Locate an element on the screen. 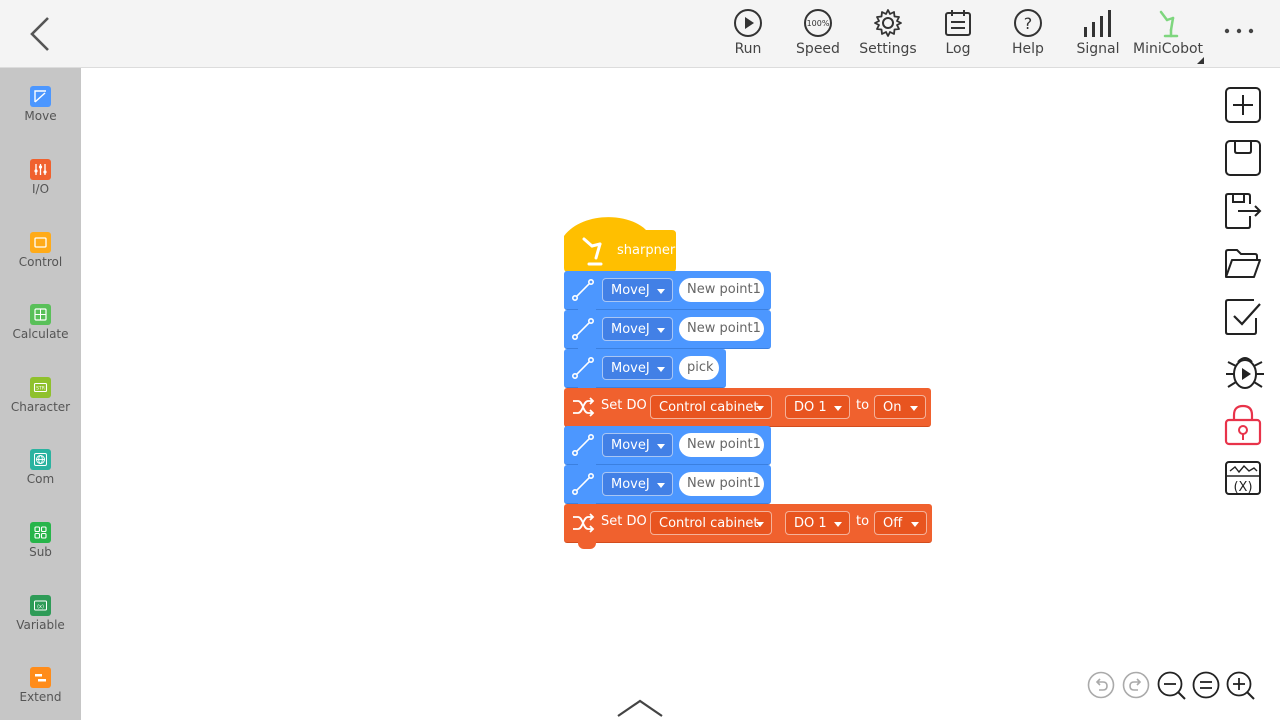 The width and height of the screenshot is (1280, 722). category-label: Com is located at coordinates (40, 479).